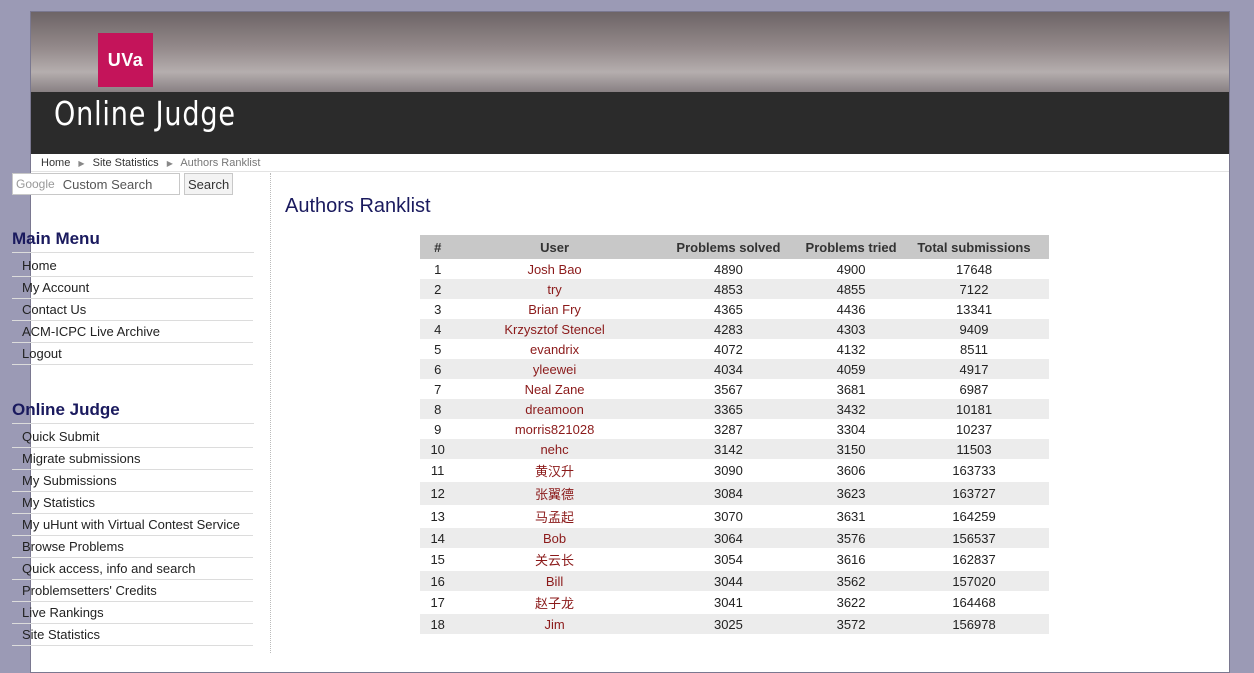 Image resolution: width=1254 pixels, height=673 pixels. Describe the element at coordinates (974, 247) in the screenshot. I see `column-header: Total submissions` at that location.